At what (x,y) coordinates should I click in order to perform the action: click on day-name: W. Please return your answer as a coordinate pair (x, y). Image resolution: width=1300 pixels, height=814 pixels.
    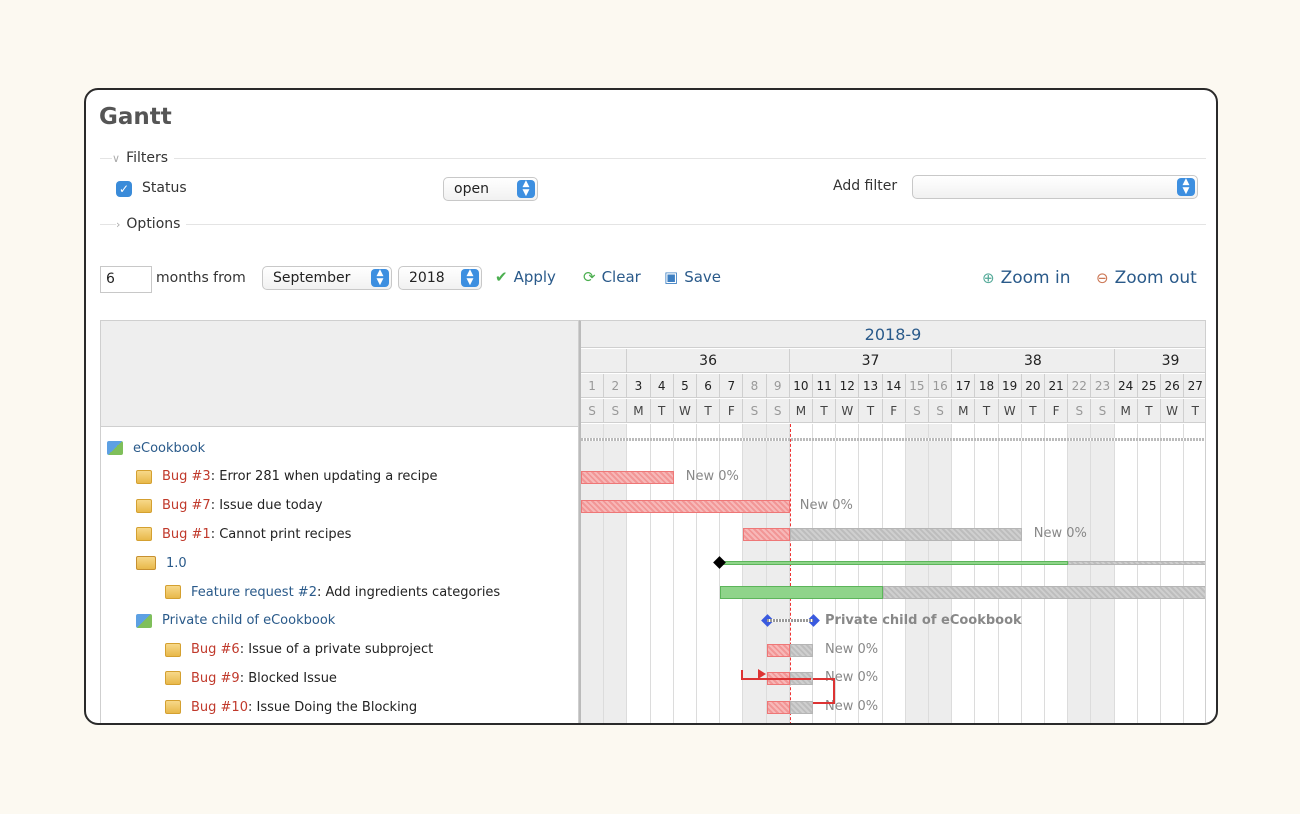
    Looking at the image, I should click on (685, 411).